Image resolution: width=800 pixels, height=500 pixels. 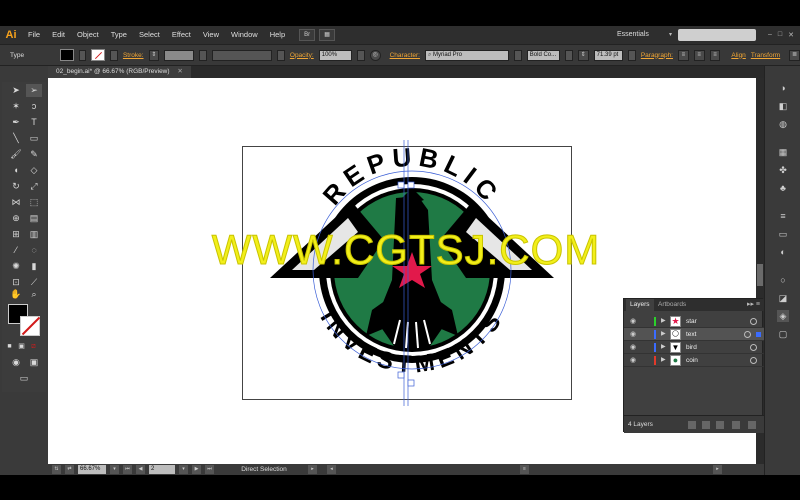 I want to click on symbols-icon: ♣, so click(x=783, y=188).